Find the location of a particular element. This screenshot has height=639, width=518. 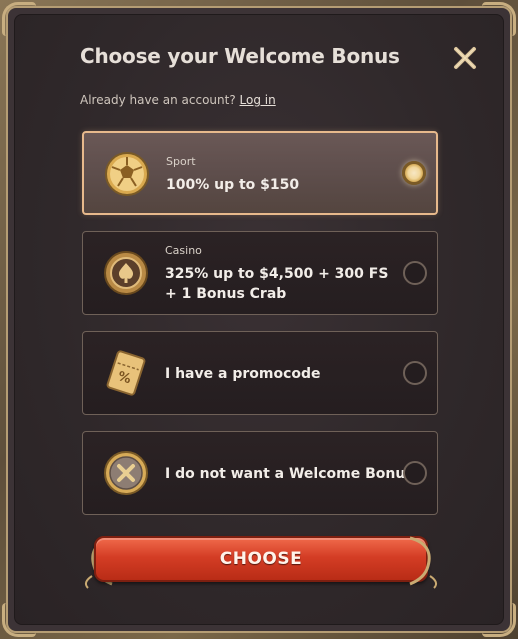

option-label: 100% up to $150 is located at coordinates (233, 185).